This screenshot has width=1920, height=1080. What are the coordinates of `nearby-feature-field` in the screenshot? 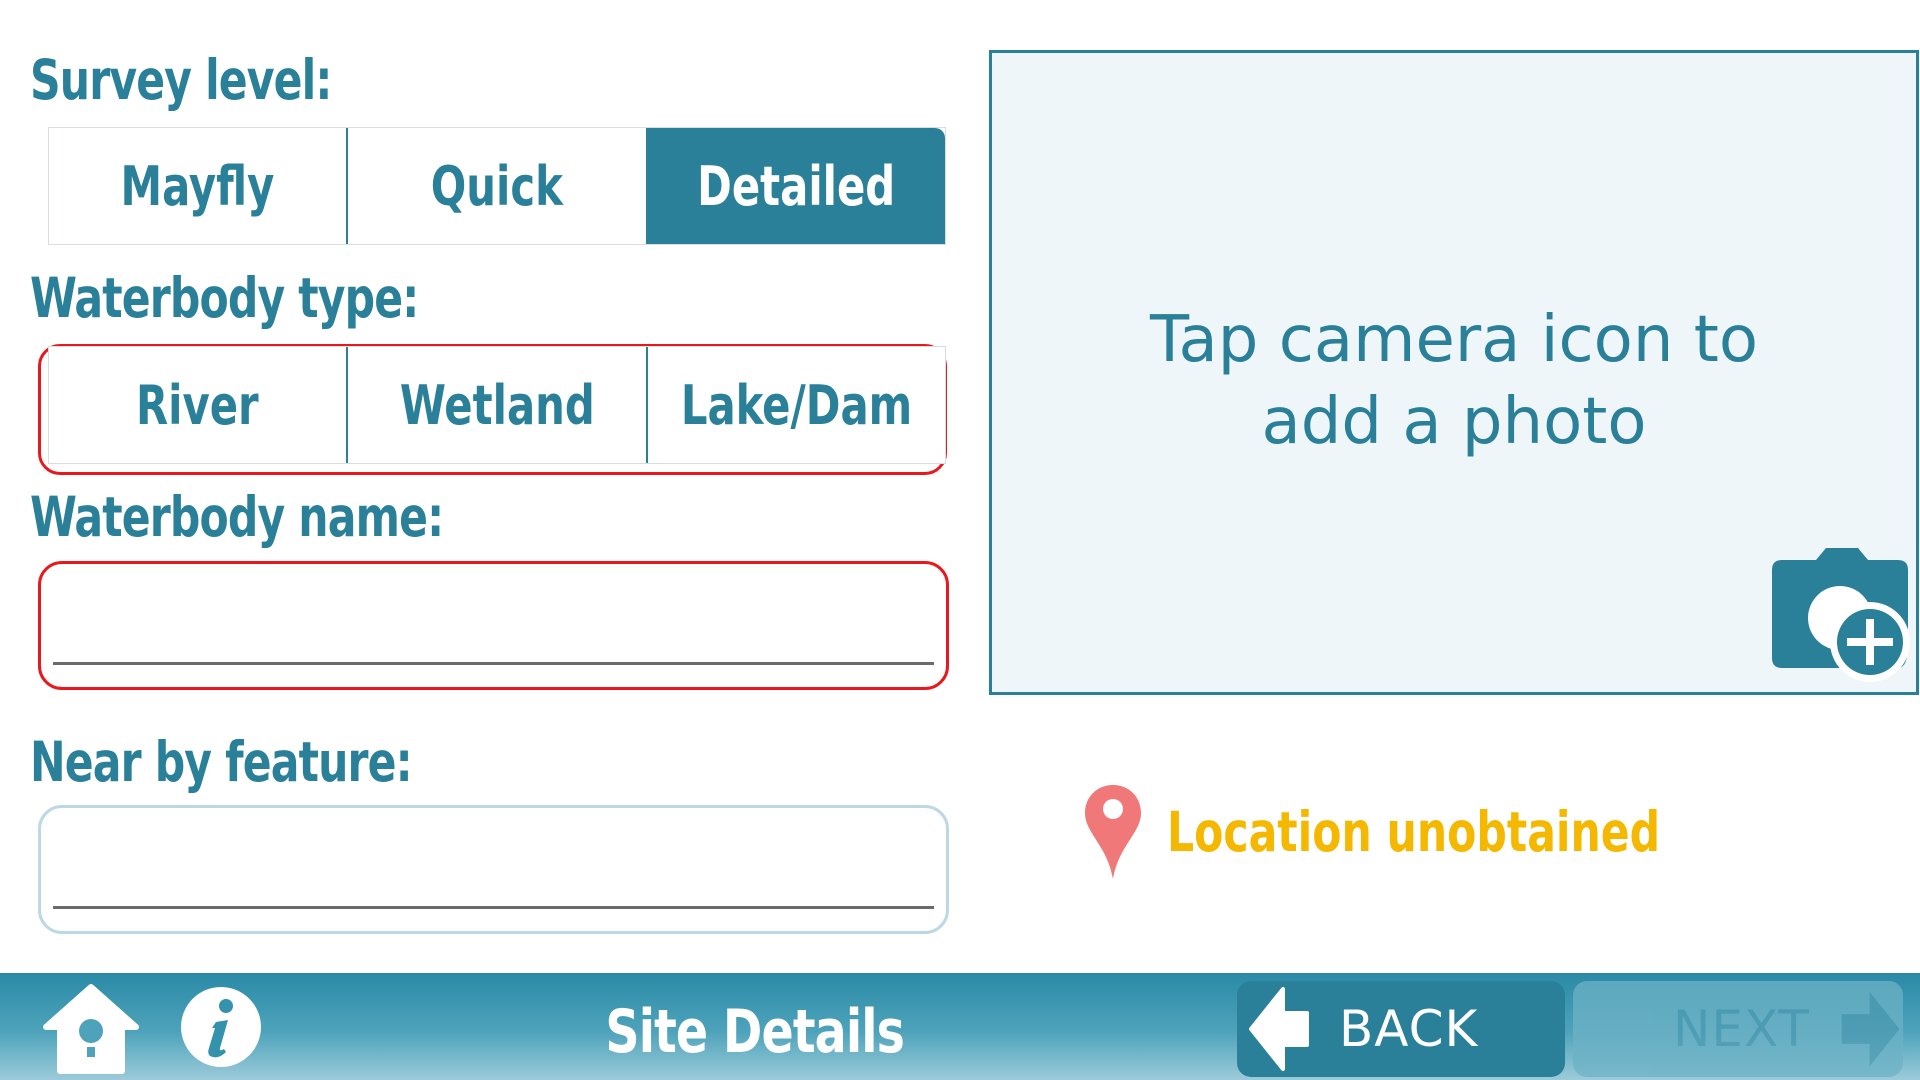 It's located at (493, 869).